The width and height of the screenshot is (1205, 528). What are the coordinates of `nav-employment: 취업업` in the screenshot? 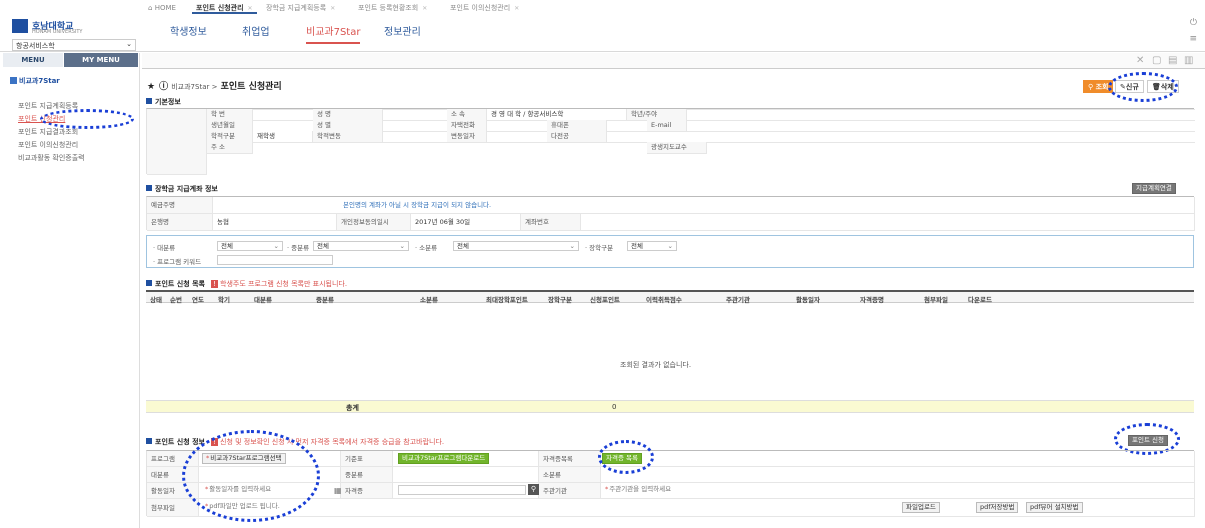 It's located at (256, 30).